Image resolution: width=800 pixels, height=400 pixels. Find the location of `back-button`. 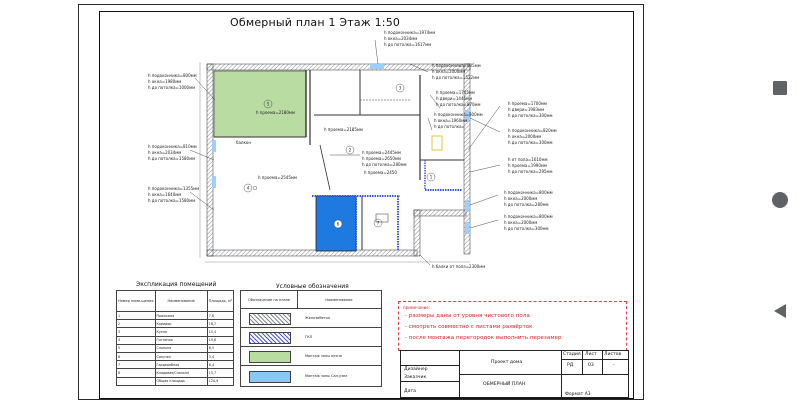

back-button is located at coordinates (780, 311).